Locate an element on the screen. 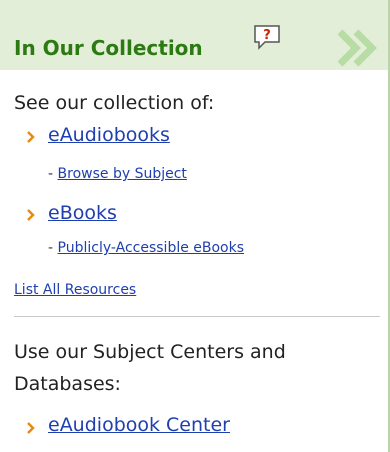 The width and height of the screenshot is (390, 452). double-chevron-right-icon is located at coordinates (357, 48).